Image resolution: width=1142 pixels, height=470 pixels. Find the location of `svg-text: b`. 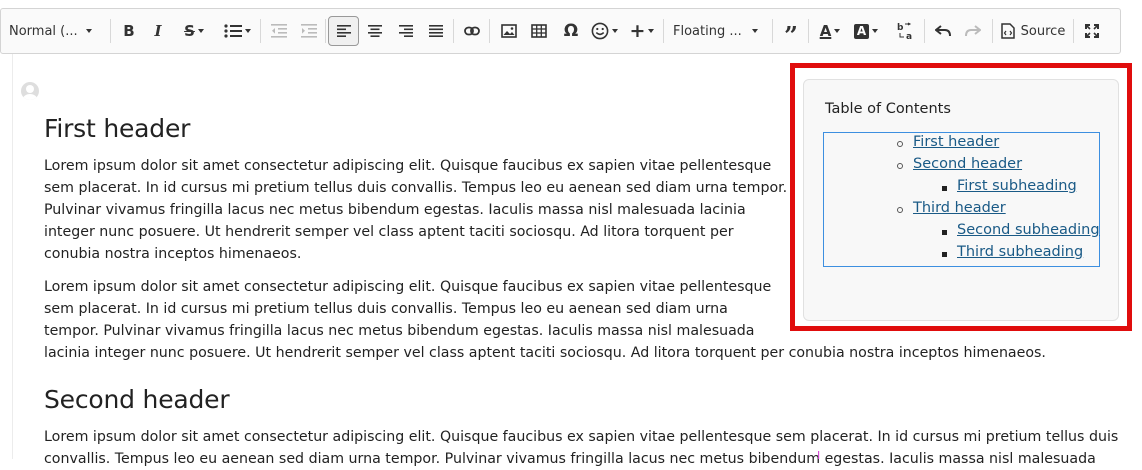

svg-text: b is located at coordinates (900, 28).